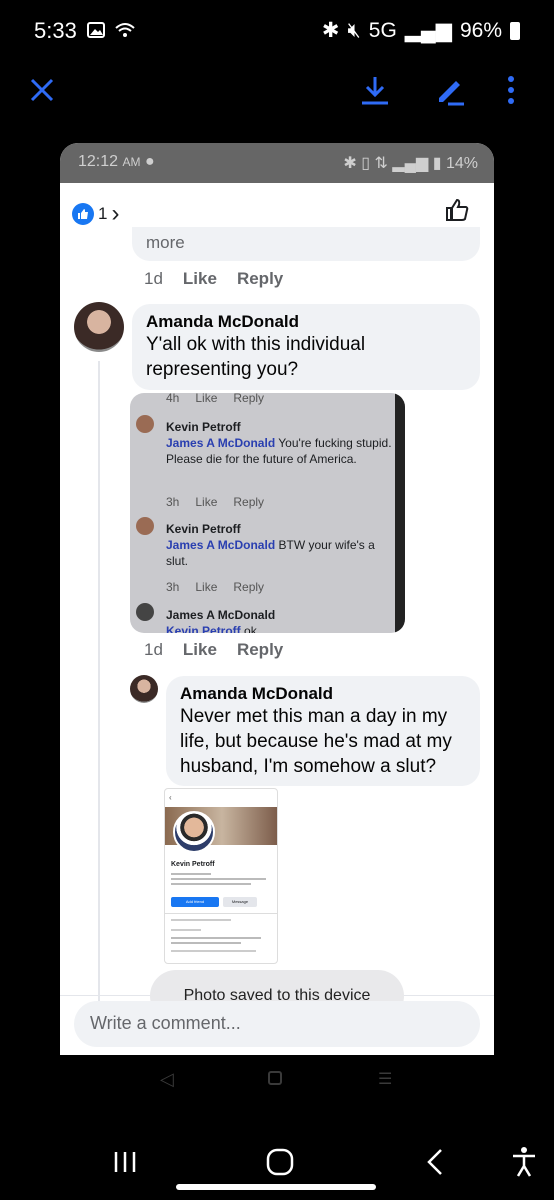  What do you see at coordinates (95, 214) in the screenshot?
I see `reaction-count: 1 ›` at bounding box center [95, 214].